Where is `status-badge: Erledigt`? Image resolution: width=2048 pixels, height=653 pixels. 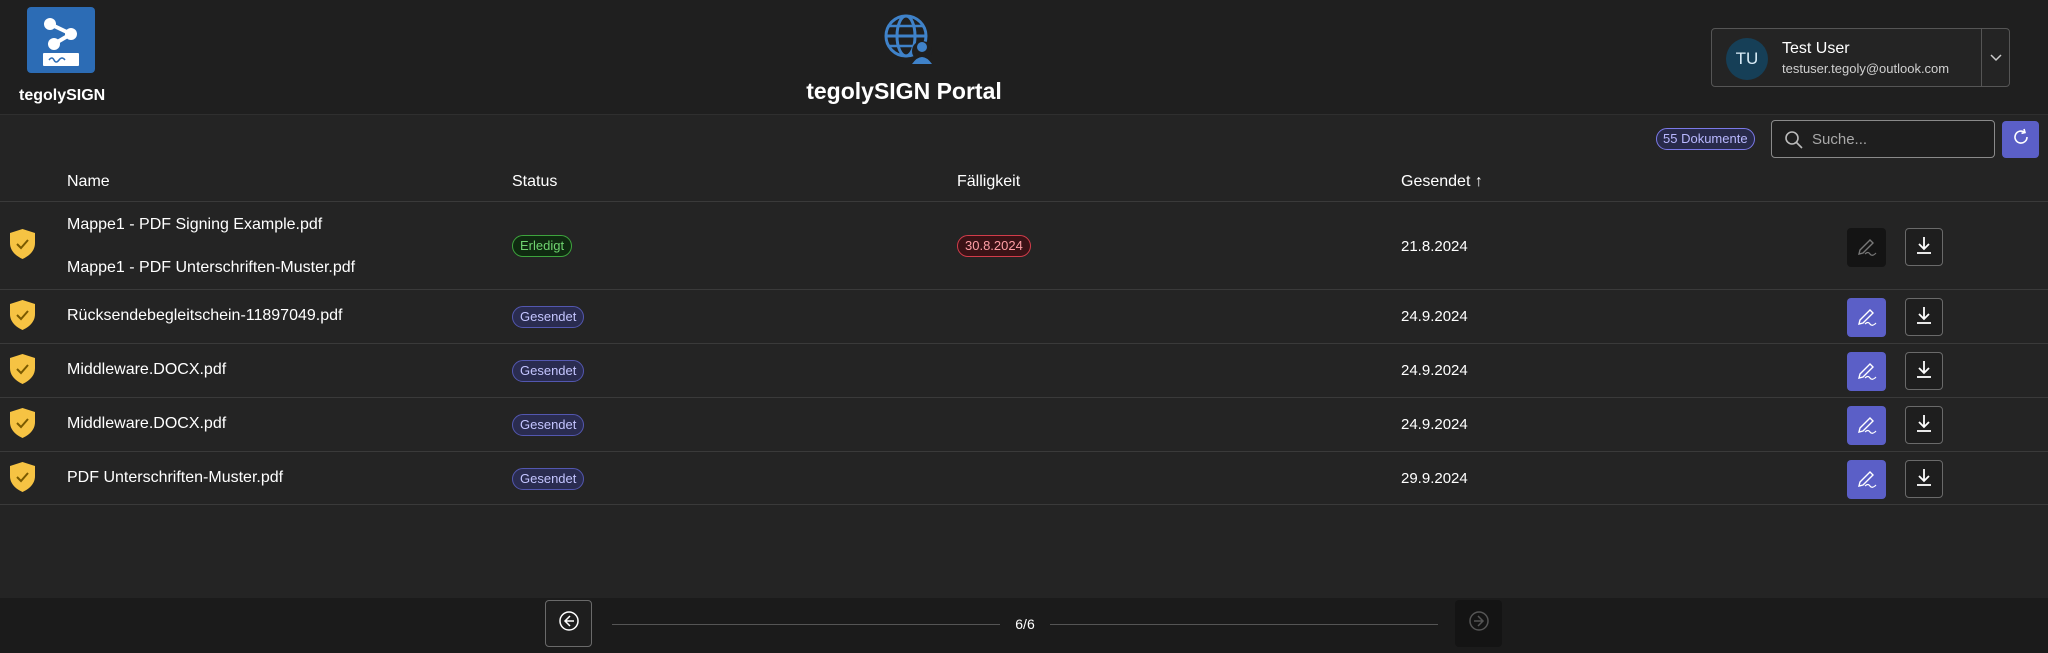 status-badge: Erledigt is located at coordinates (542, 246).